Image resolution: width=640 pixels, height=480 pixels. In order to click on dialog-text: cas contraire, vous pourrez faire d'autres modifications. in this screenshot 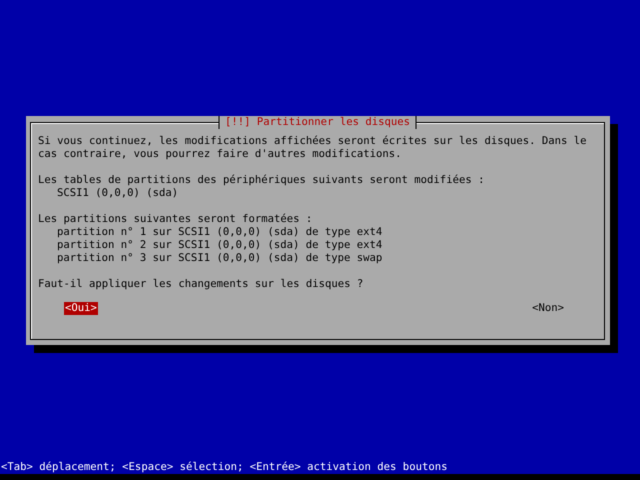, I will do `click(220, 154)`.